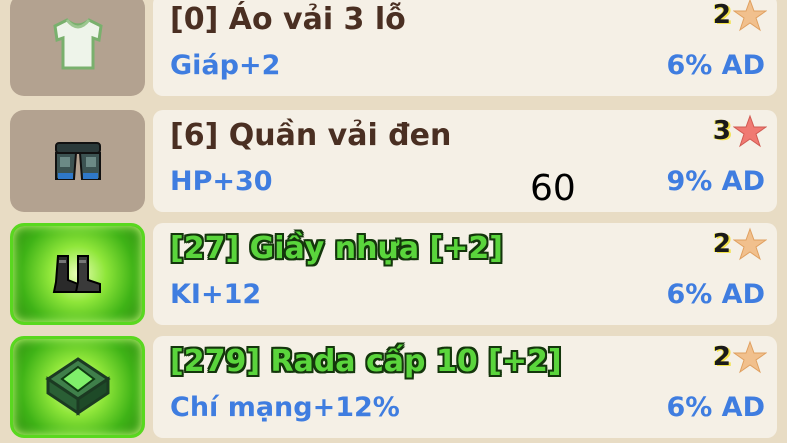 This screenshot has height=443, width=787. I want to click on item-name: [279] Rada cấp 10 [+2], so click(366, 361).